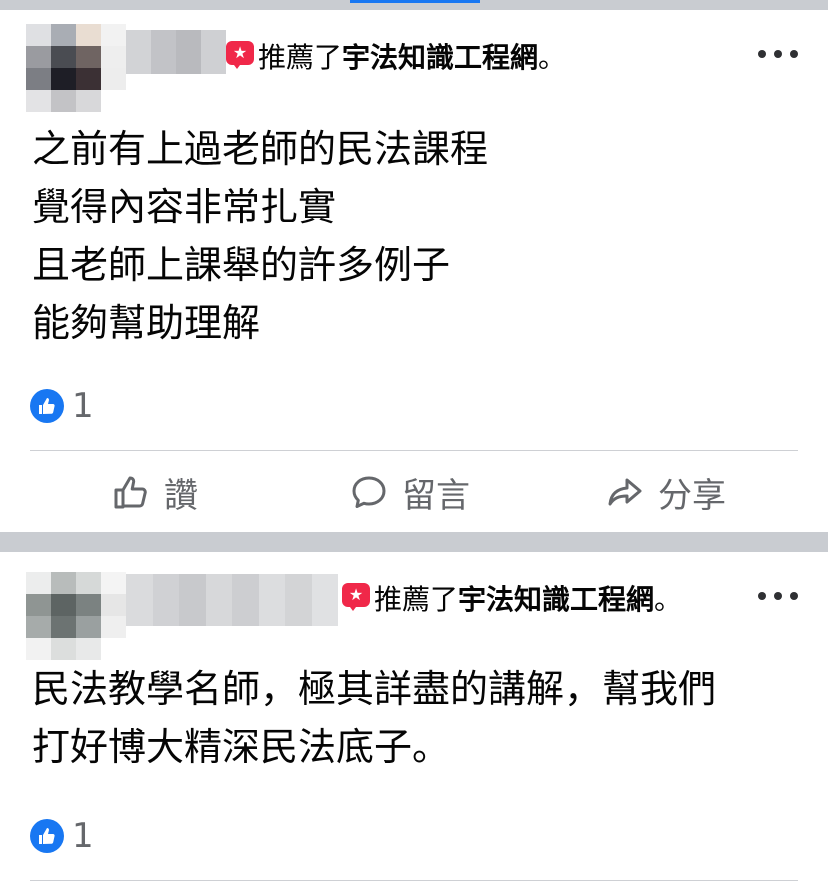  What do you see at coordinates (374, 689) in the screenshot?
I see `post-body-line: 民法教學名師，極其詳盡的講解，幫我們` at bounding box center [374, 689].